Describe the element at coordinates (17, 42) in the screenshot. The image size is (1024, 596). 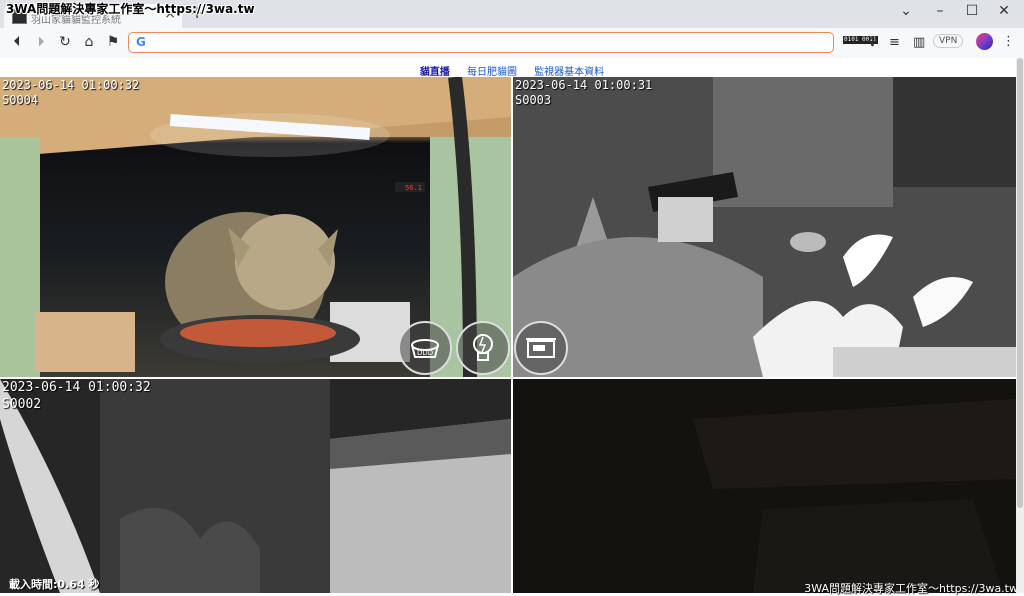
I see `back-button: ⏴` at that location.